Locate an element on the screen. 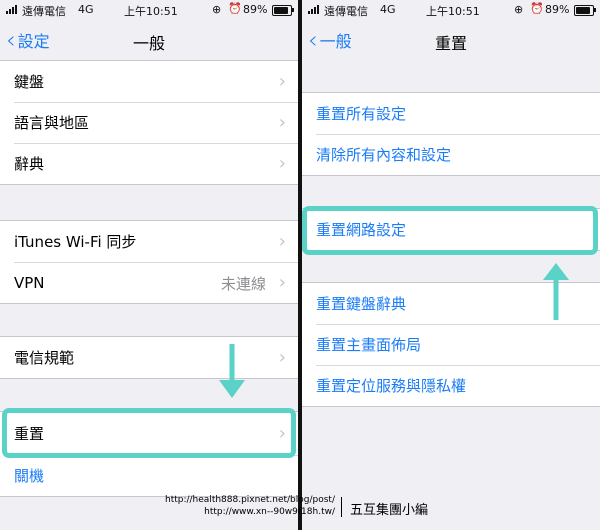  list-item-vpn: VPN 未連線 › is located at coordinates (149, 282).